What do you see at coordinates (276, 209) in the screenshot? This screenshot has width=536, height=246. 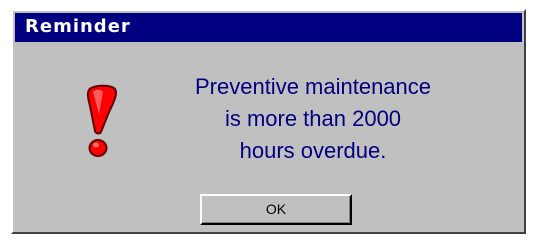 I see `ok-button: OK` at bounding box center [276, 209].